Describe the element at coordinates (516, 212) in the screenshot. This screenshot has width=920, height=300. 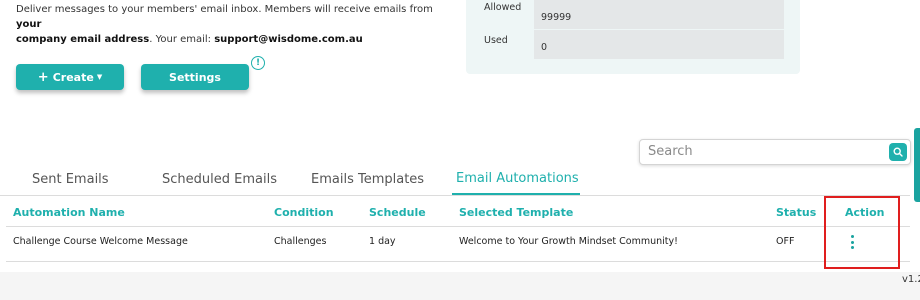
I see `header-selected-template: Selected Template` at that location.